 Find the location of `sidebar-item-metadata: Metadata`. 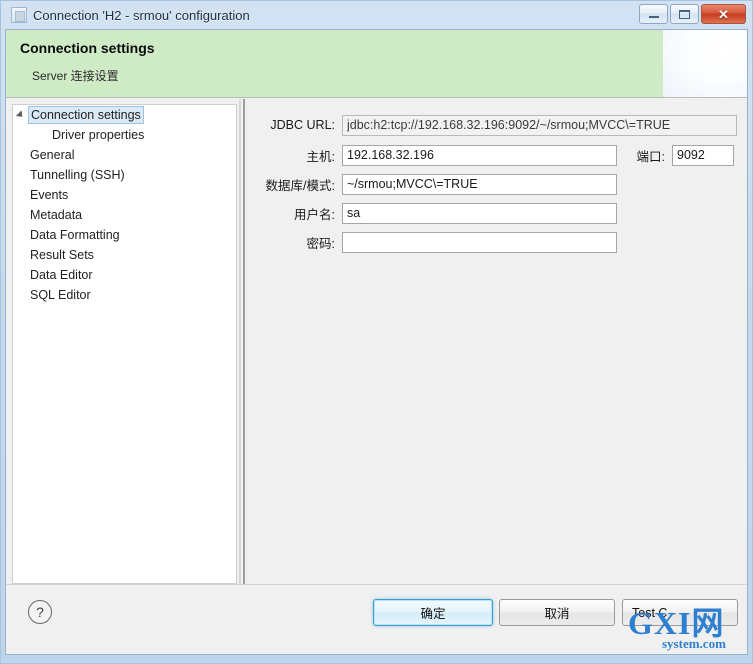

sidebar-item-metadata: Metadata is located at coordinates (124, 215).